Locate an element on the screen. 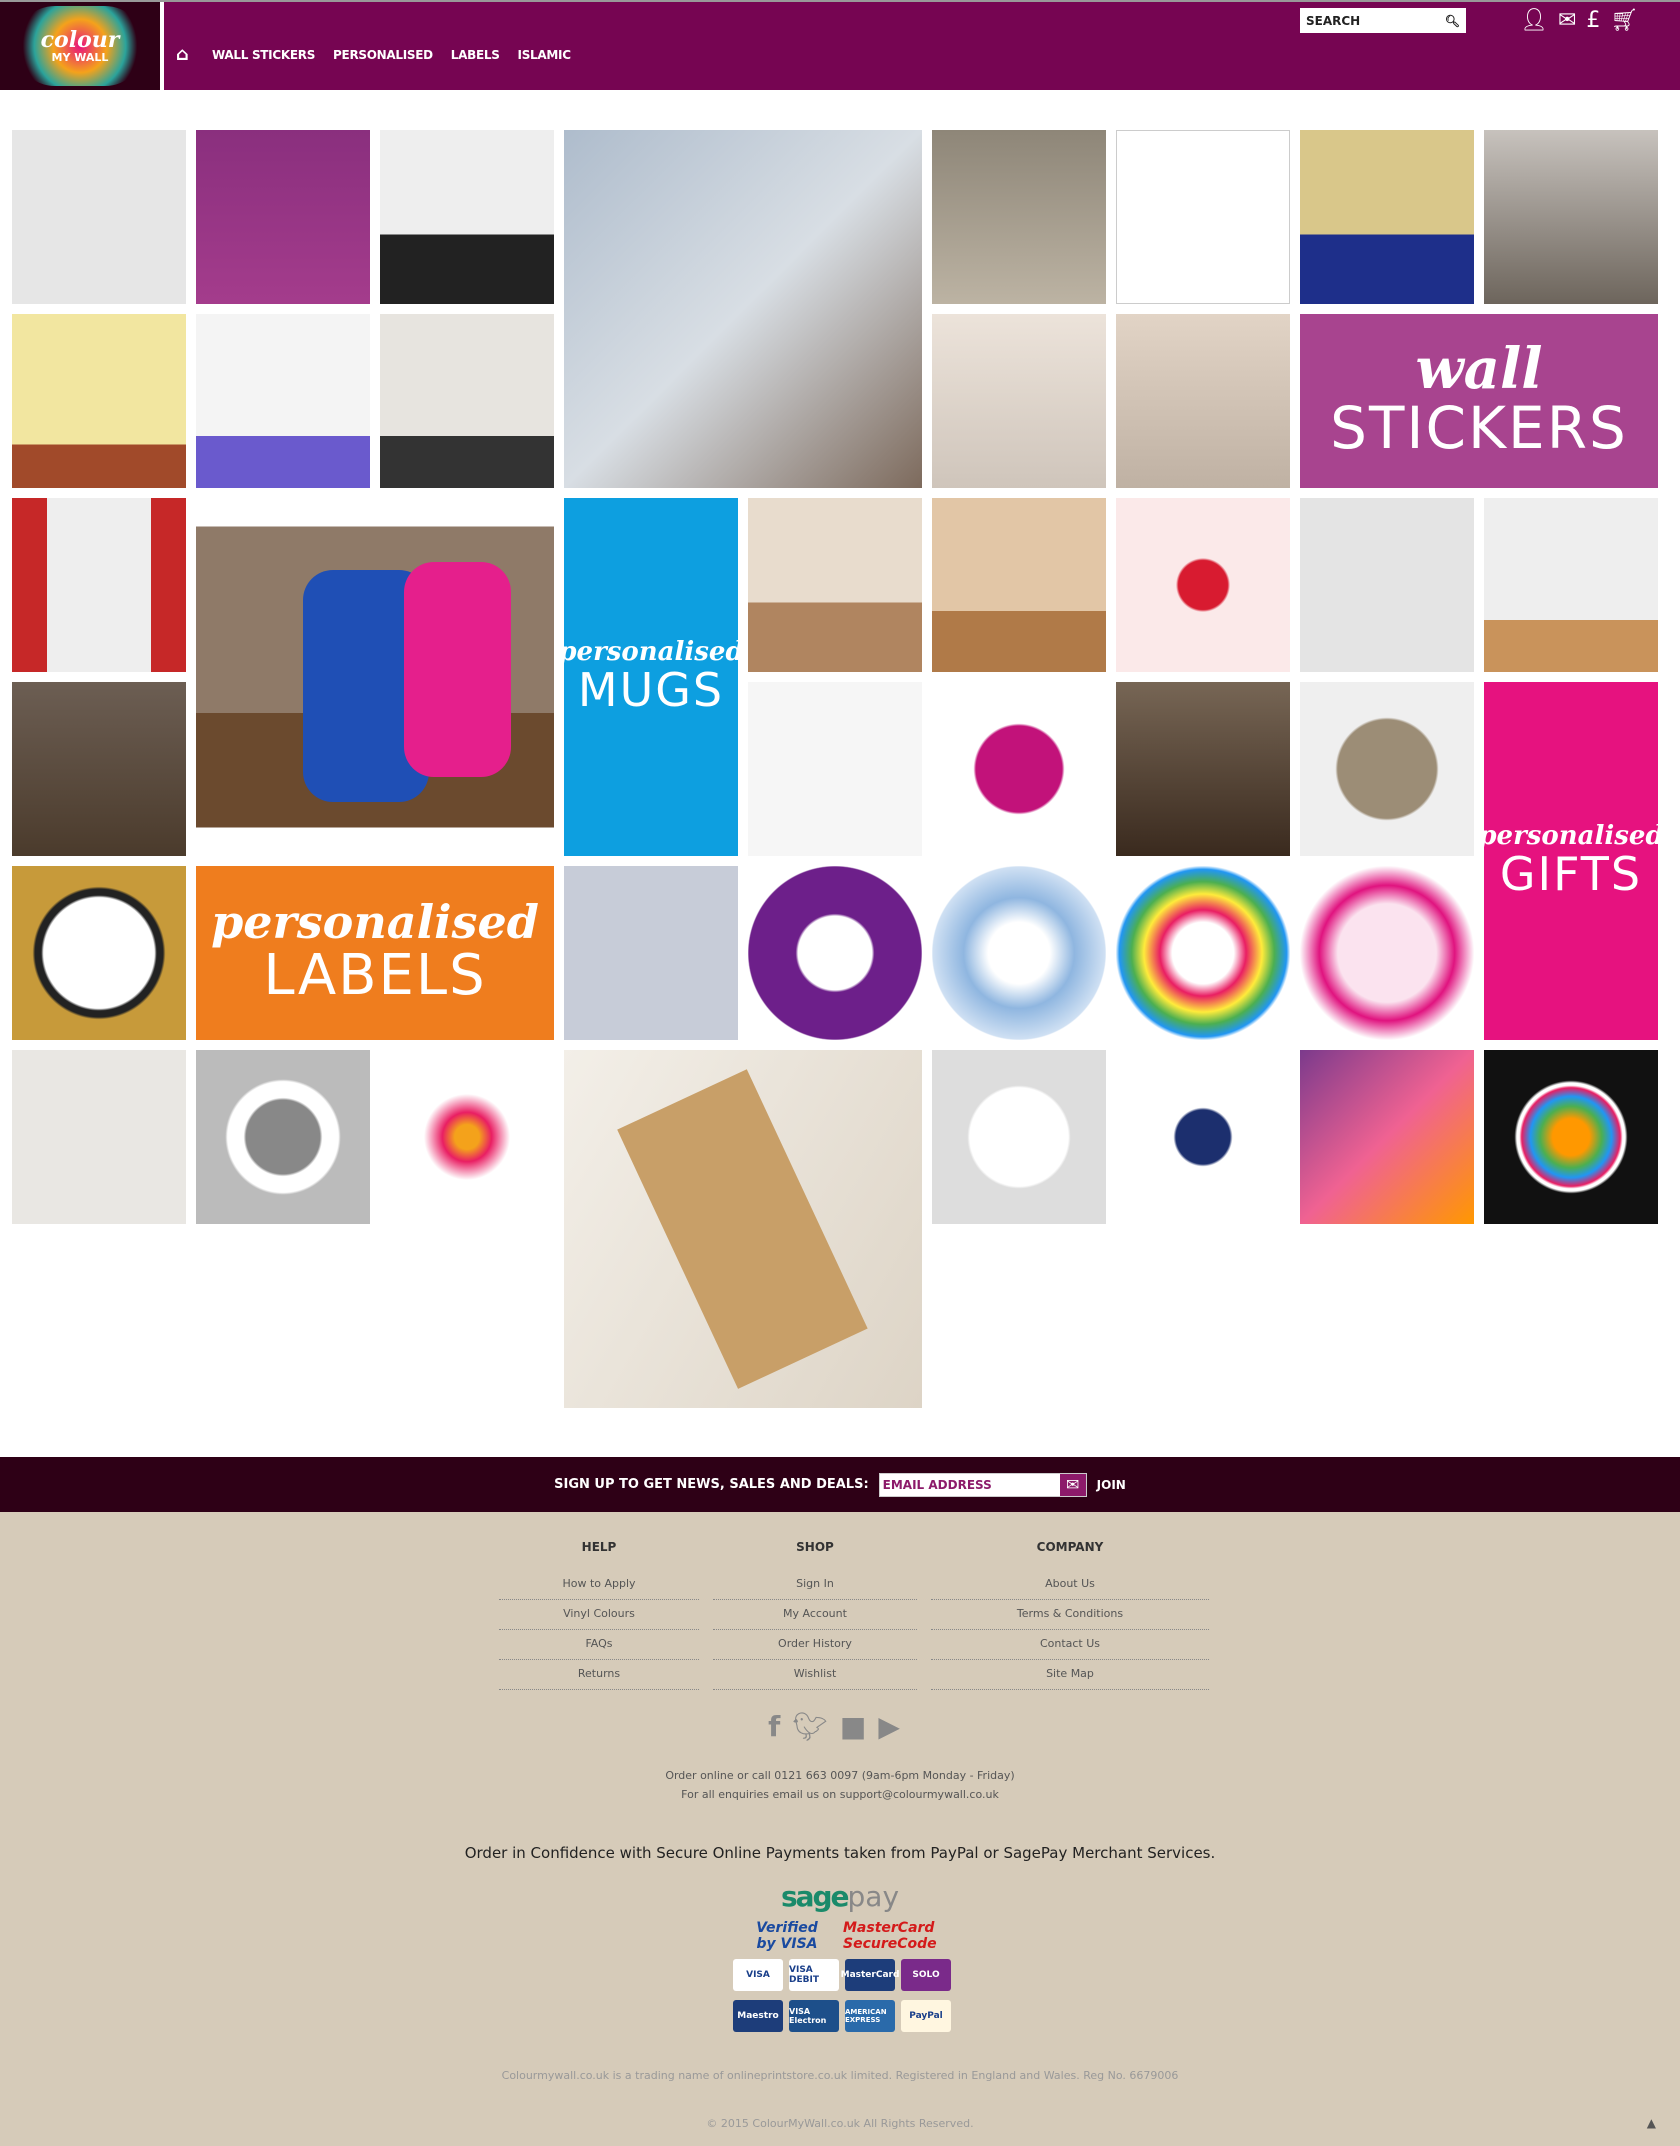 This screenshot has height=2146, width=1680. footer-link: How to Apply is located at coordinates (599, 1585).